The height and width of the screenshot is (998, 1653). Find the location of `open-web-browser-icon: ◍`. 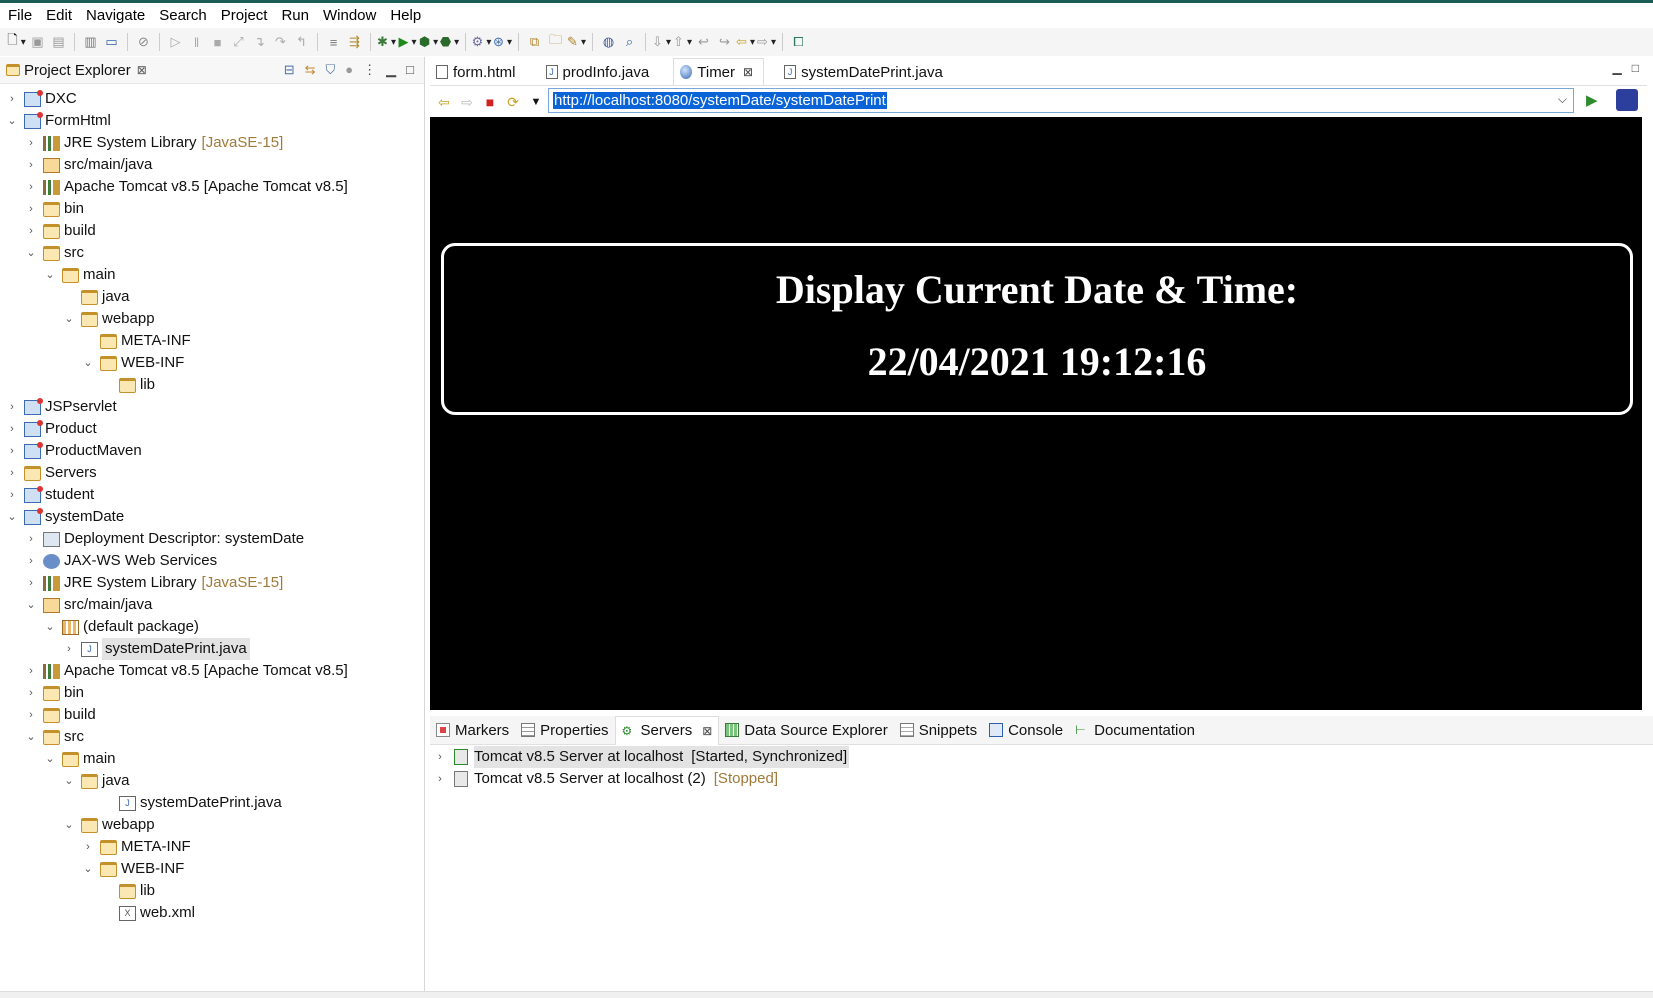

open-web-browser-icon: ◍ is located at coordinates (608, 42).